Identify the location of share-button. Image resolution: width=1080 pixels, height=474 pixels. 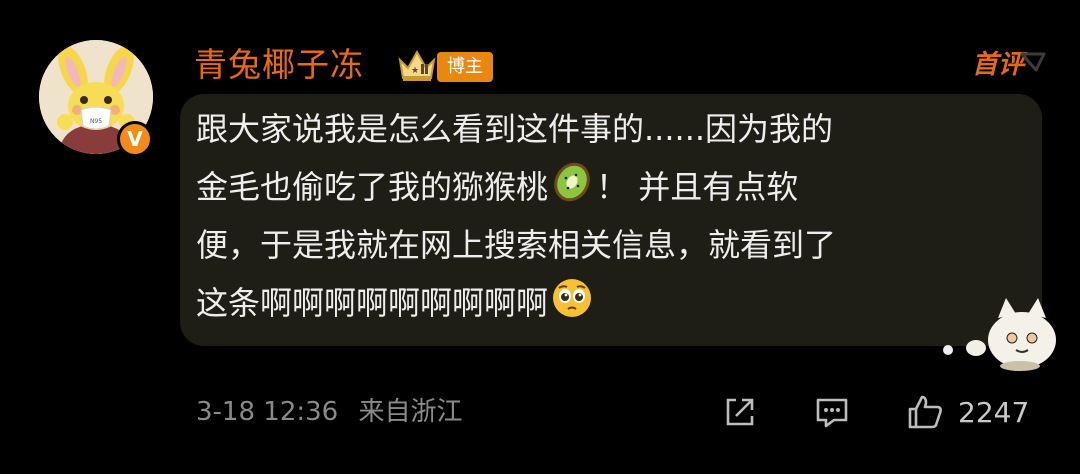
(740, 412).